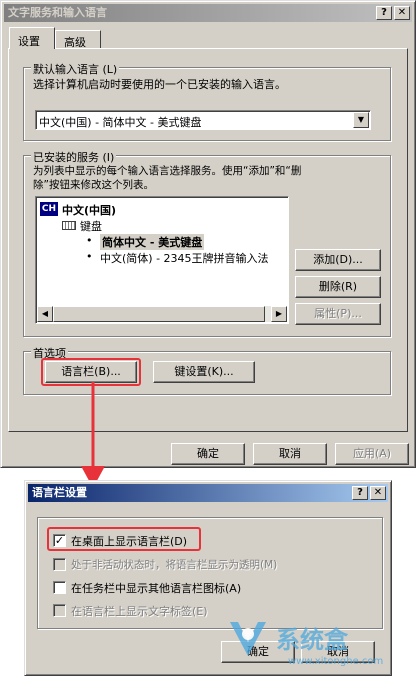  What do you see at coordinates (174, 564) in the screenshot?
I see `transparent-label: 处于非活动状态时，将语言栏显示为透明(M)` at bounding box center [174, 564].